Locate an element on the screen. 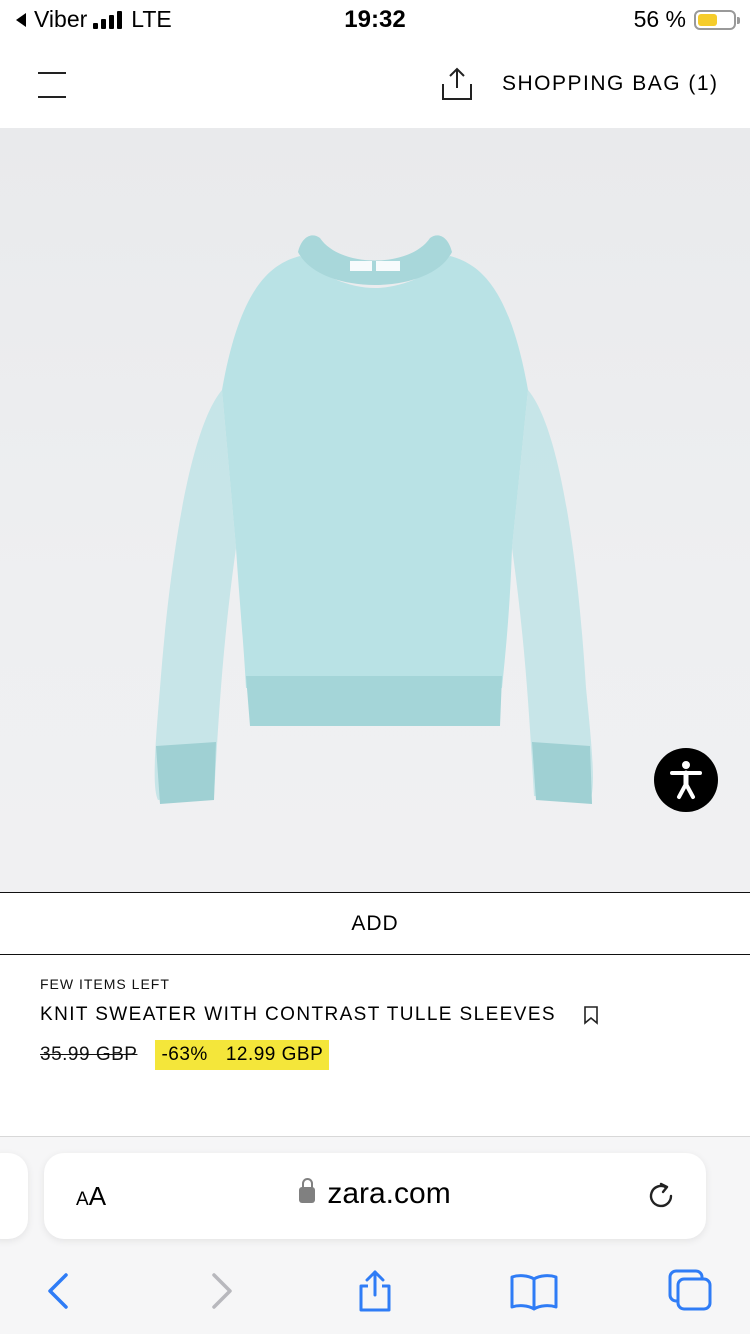  toolbar-share-icon is located at coordinates (375, 1291).